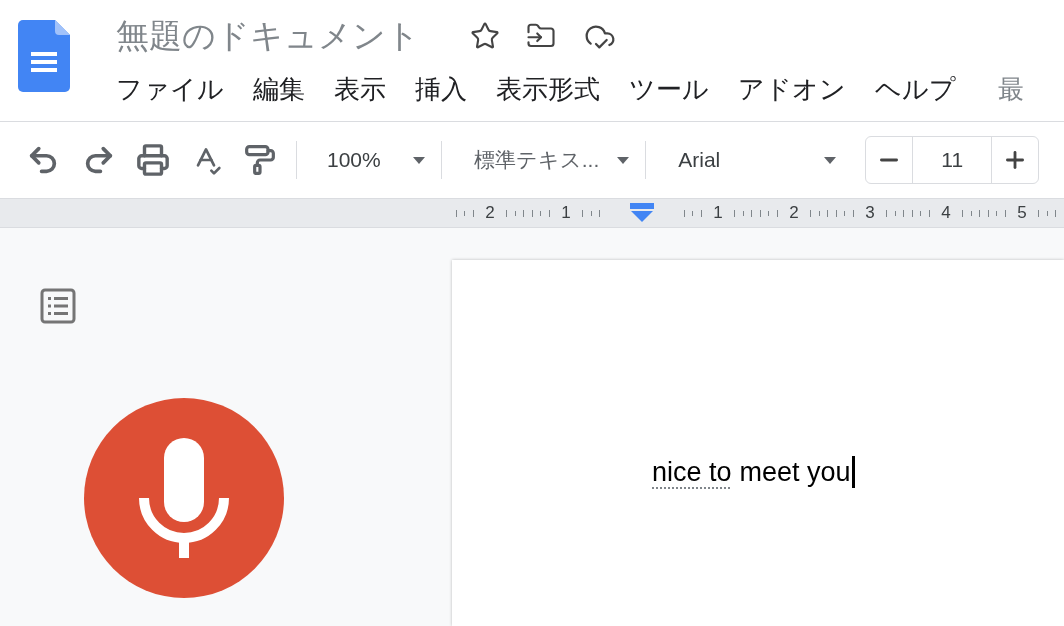 This screenshot has width=1064, height=626. What do you see at coordinates (692, 472) in the screenshot?
I see `misspelled-text: nice to` at bounding box center [692, 472].